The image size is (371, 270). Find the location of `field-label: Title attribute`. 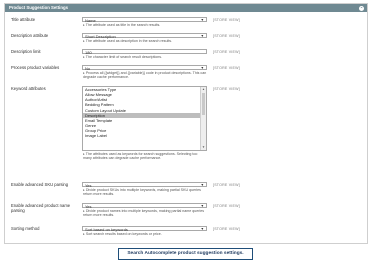

field-label: Title attribute is located at coordinates (23, 19).